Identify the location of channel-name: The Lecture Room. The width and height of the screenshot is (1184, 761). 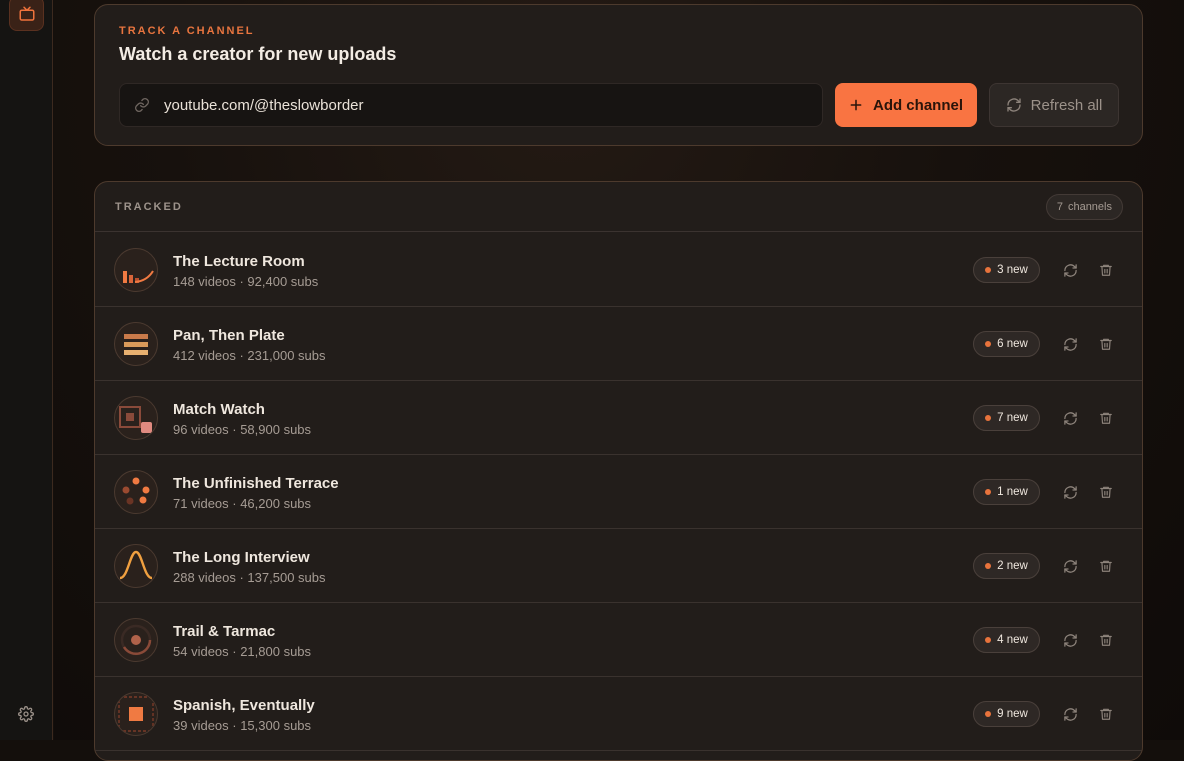
(239, 261).